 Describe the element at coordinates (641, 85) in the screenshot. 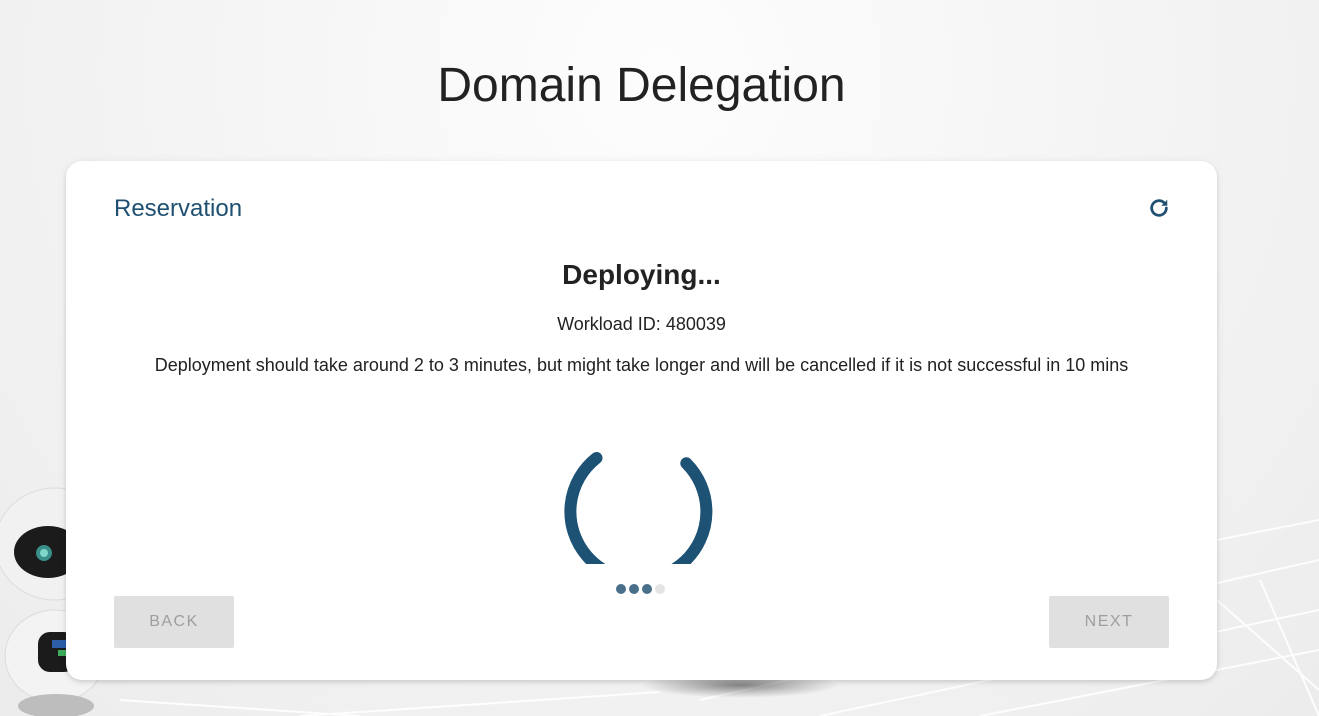

I see `page-title: Domain Delegation` at that location.